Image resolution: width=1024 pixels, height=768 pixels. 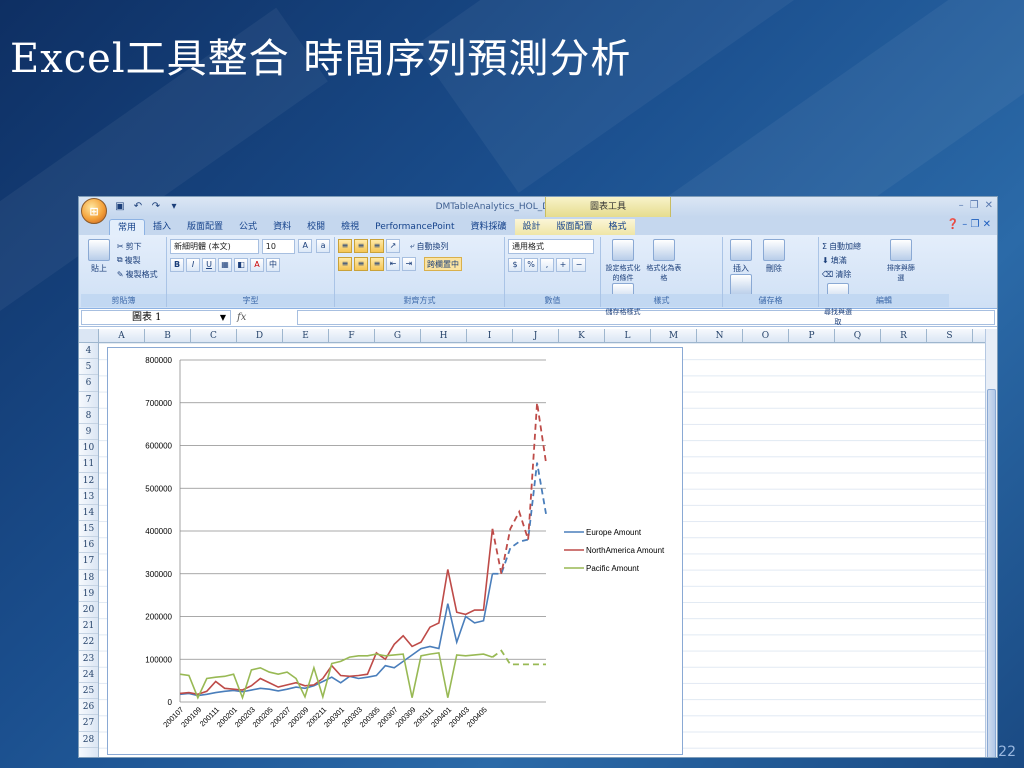 I want to click on copy-button: ⧉ 複製, so click(x=137, y=260).